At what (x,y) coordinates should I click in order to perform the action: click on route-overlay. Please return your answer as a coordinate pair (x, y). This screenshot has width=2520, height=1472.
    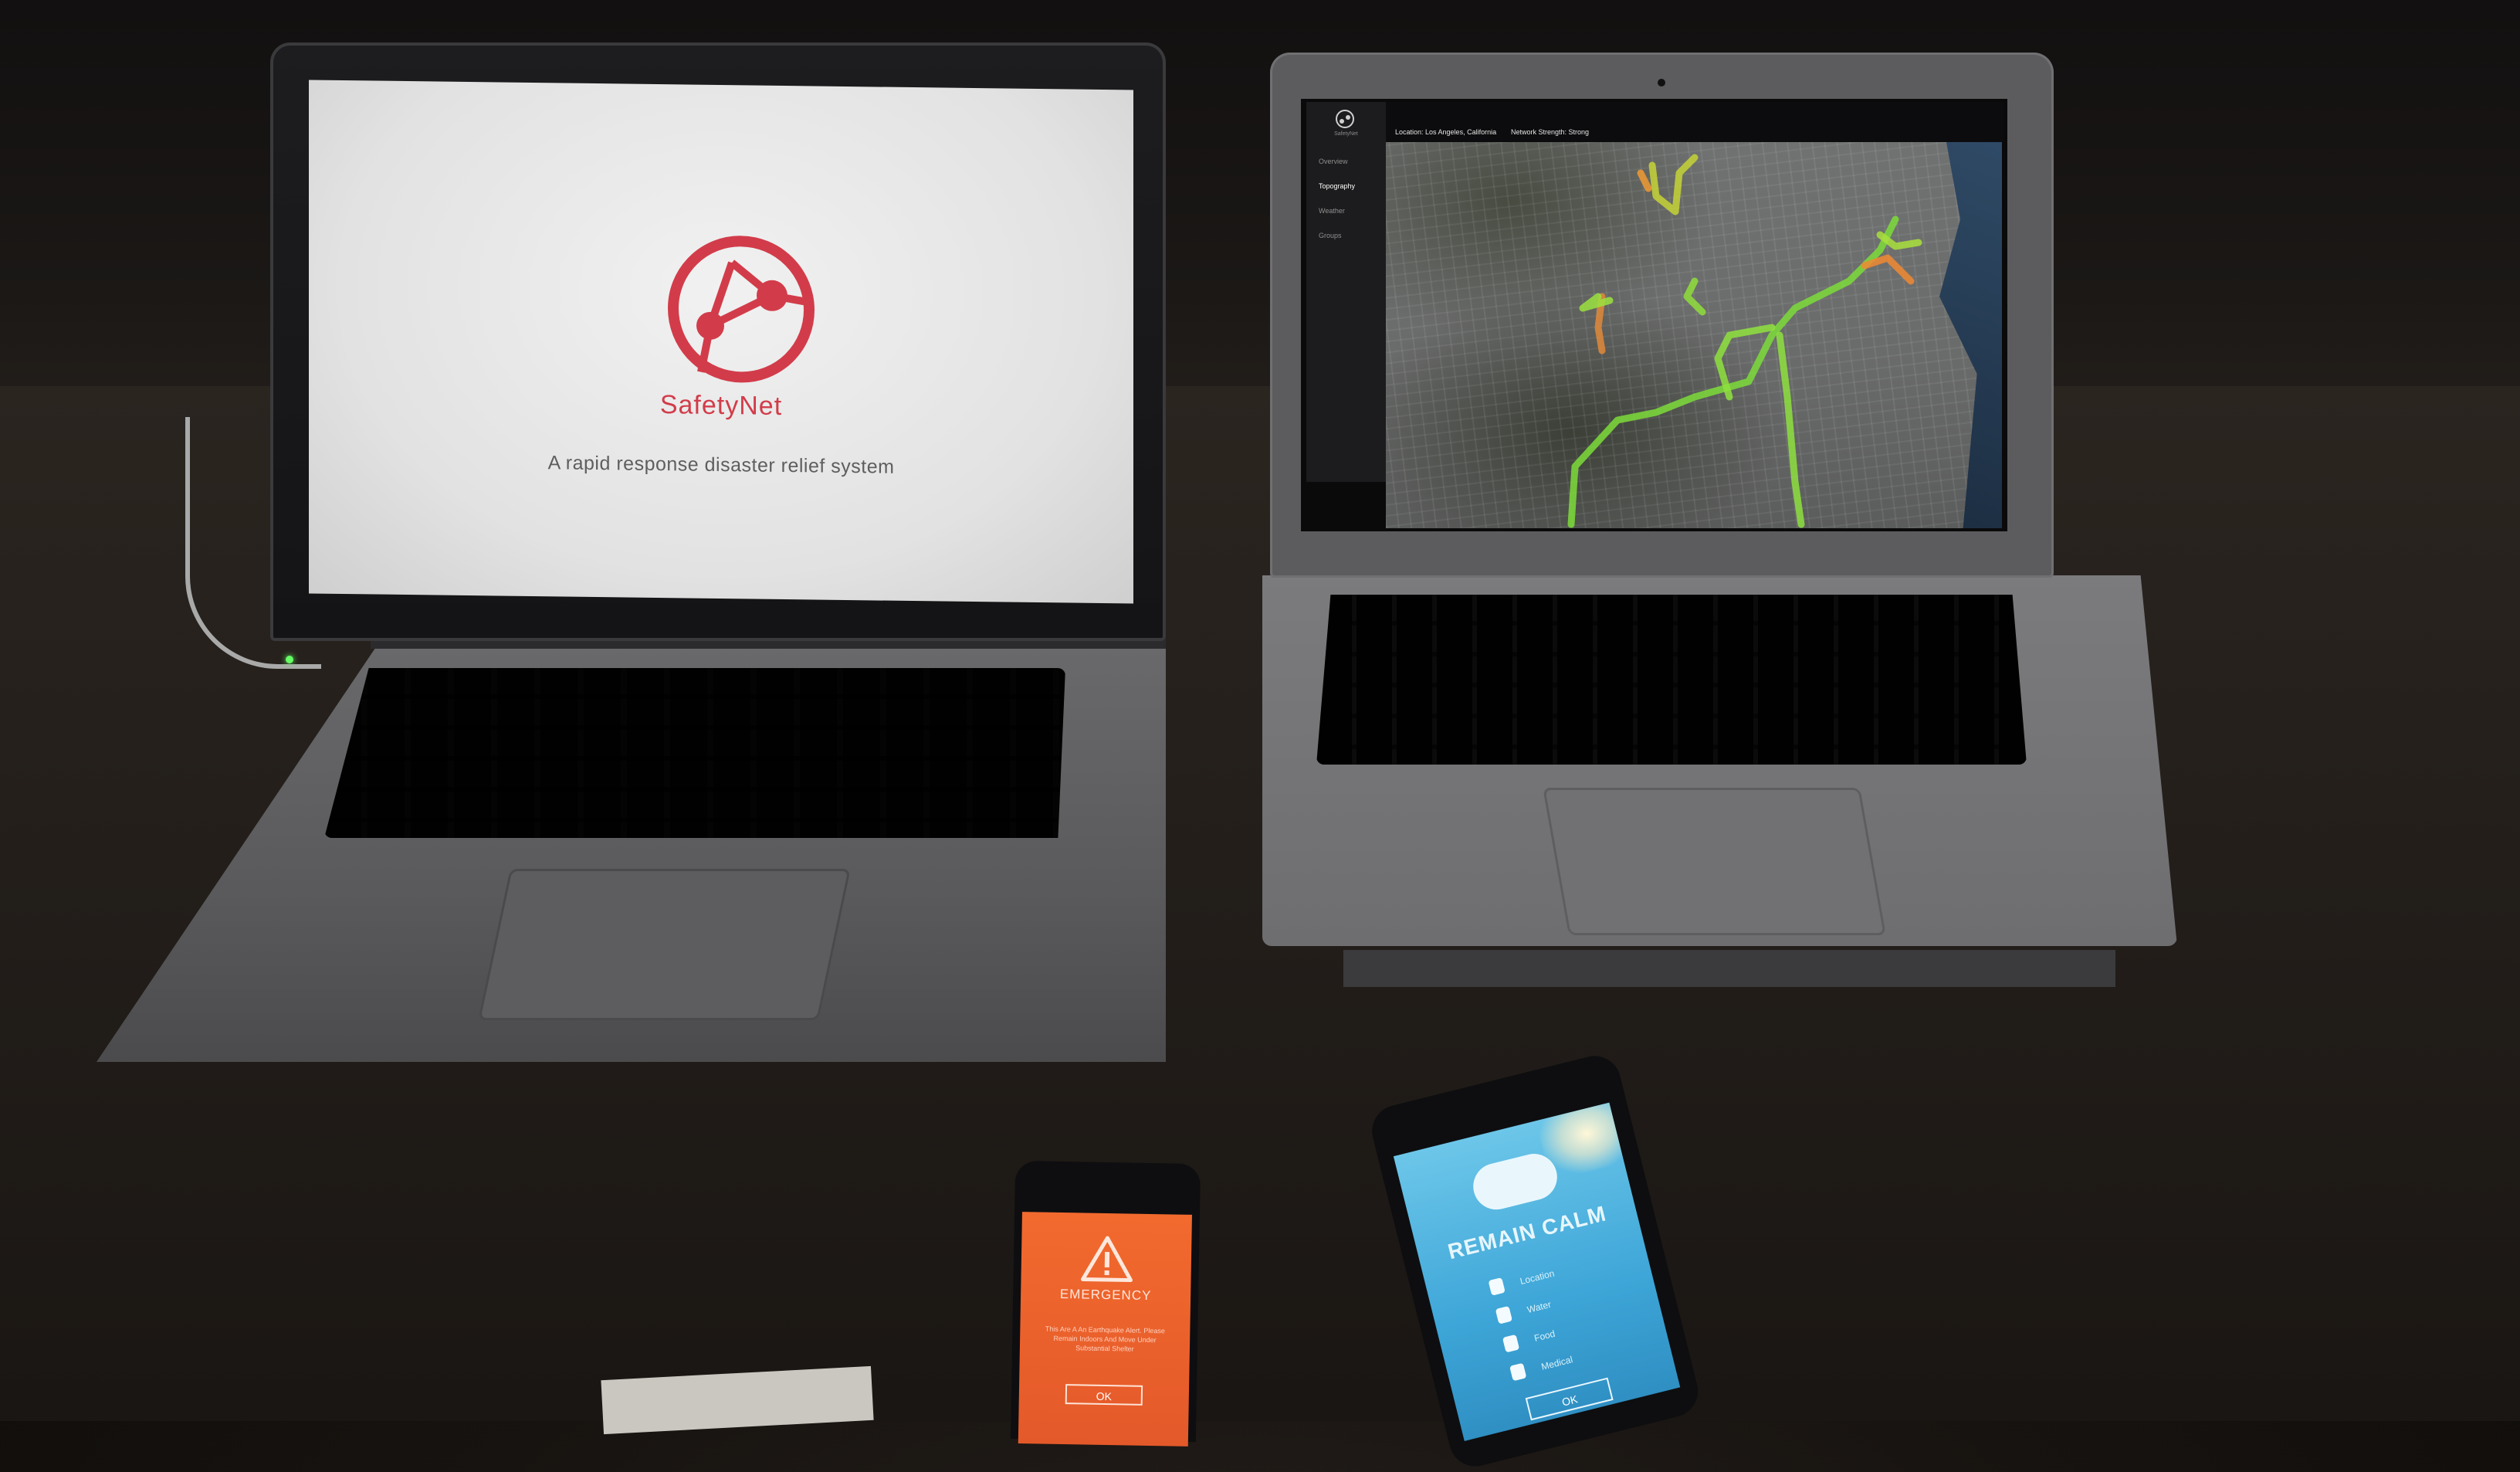
    Looking at the image, I should click on (1745, 341).